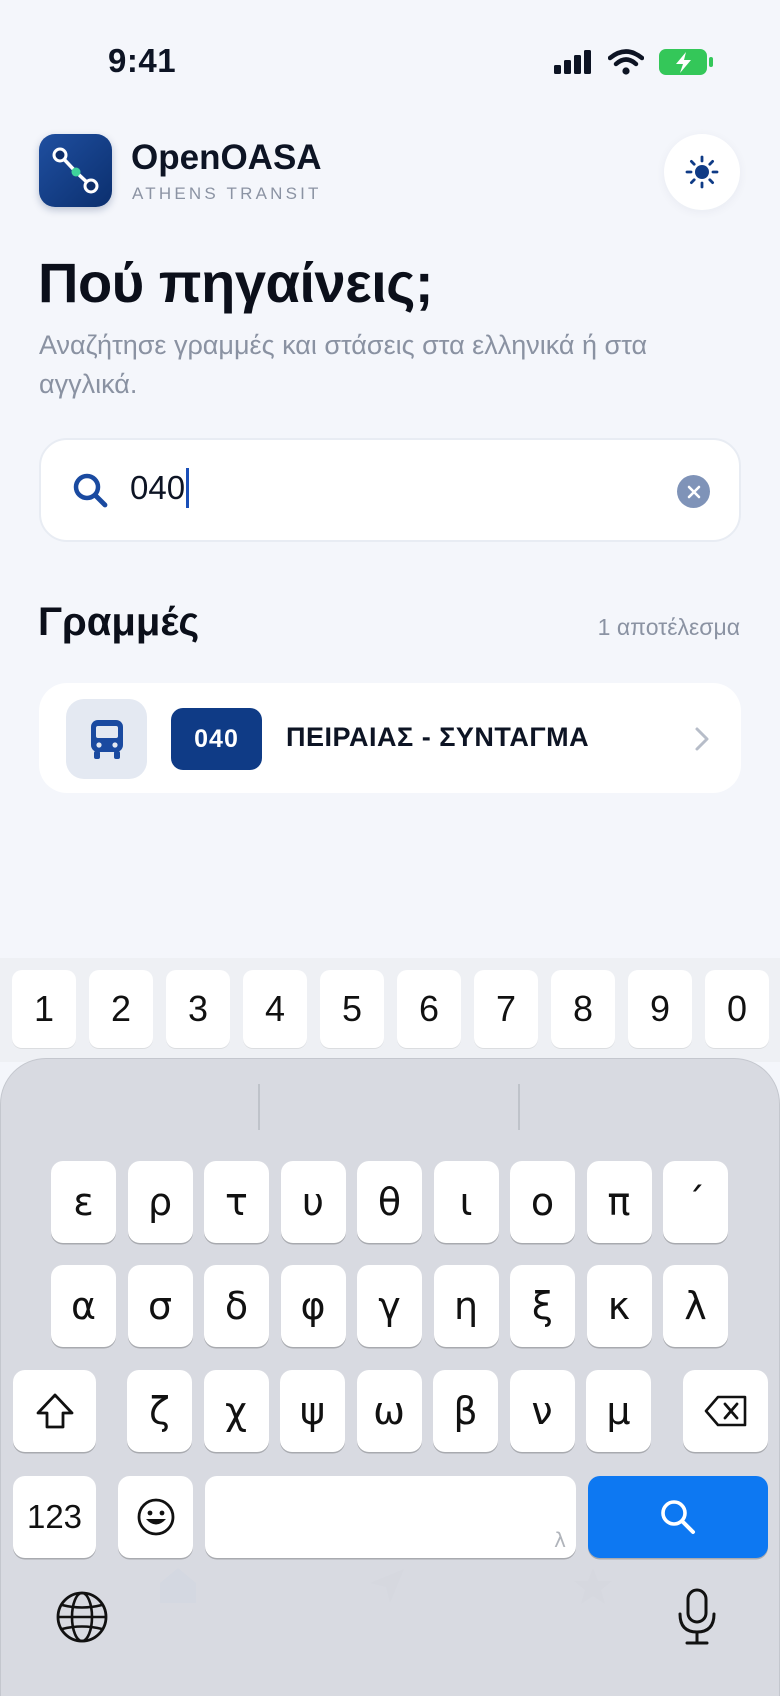 The image size is (780, 1696). I want to click on number-key: 5, so click(352, 1009).